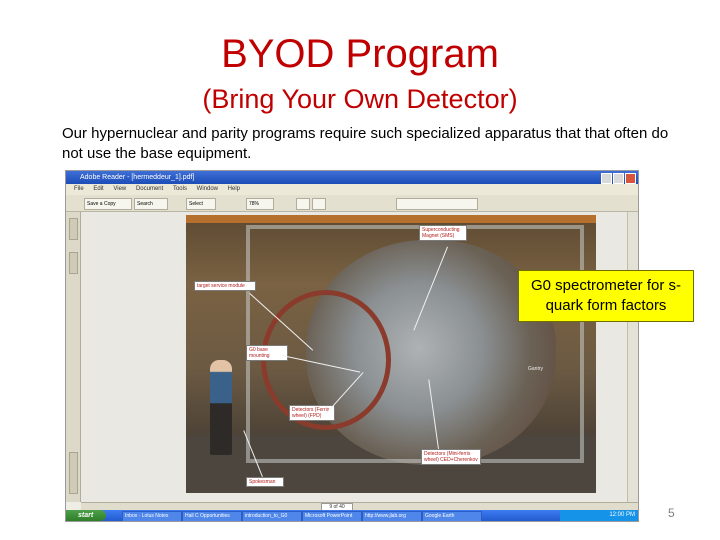 The image size is (720, 540). What do you see at coordinates (606, 296) in the screenshot?
I see `g0-callout: G0 spectrometer for s-quark form factors` at bounding box center [606, 296].